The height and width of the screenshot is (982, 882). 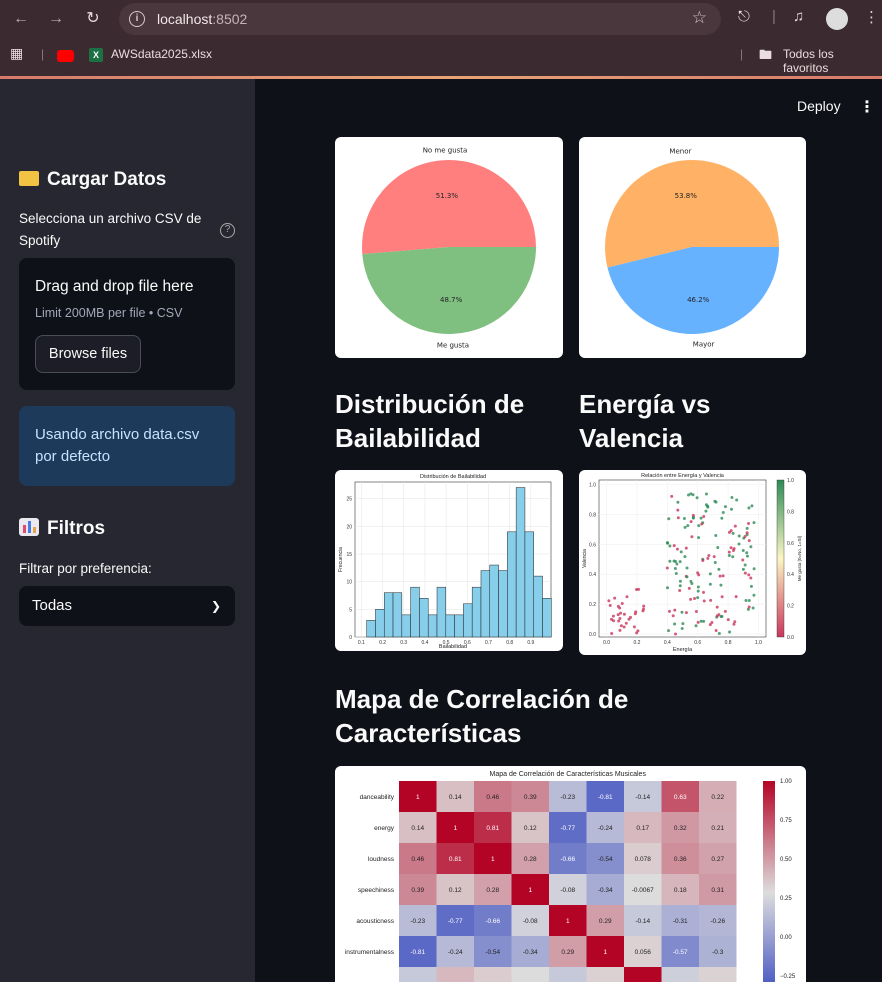 I want to click on forward-icon: →, so click(x=56, y=19).